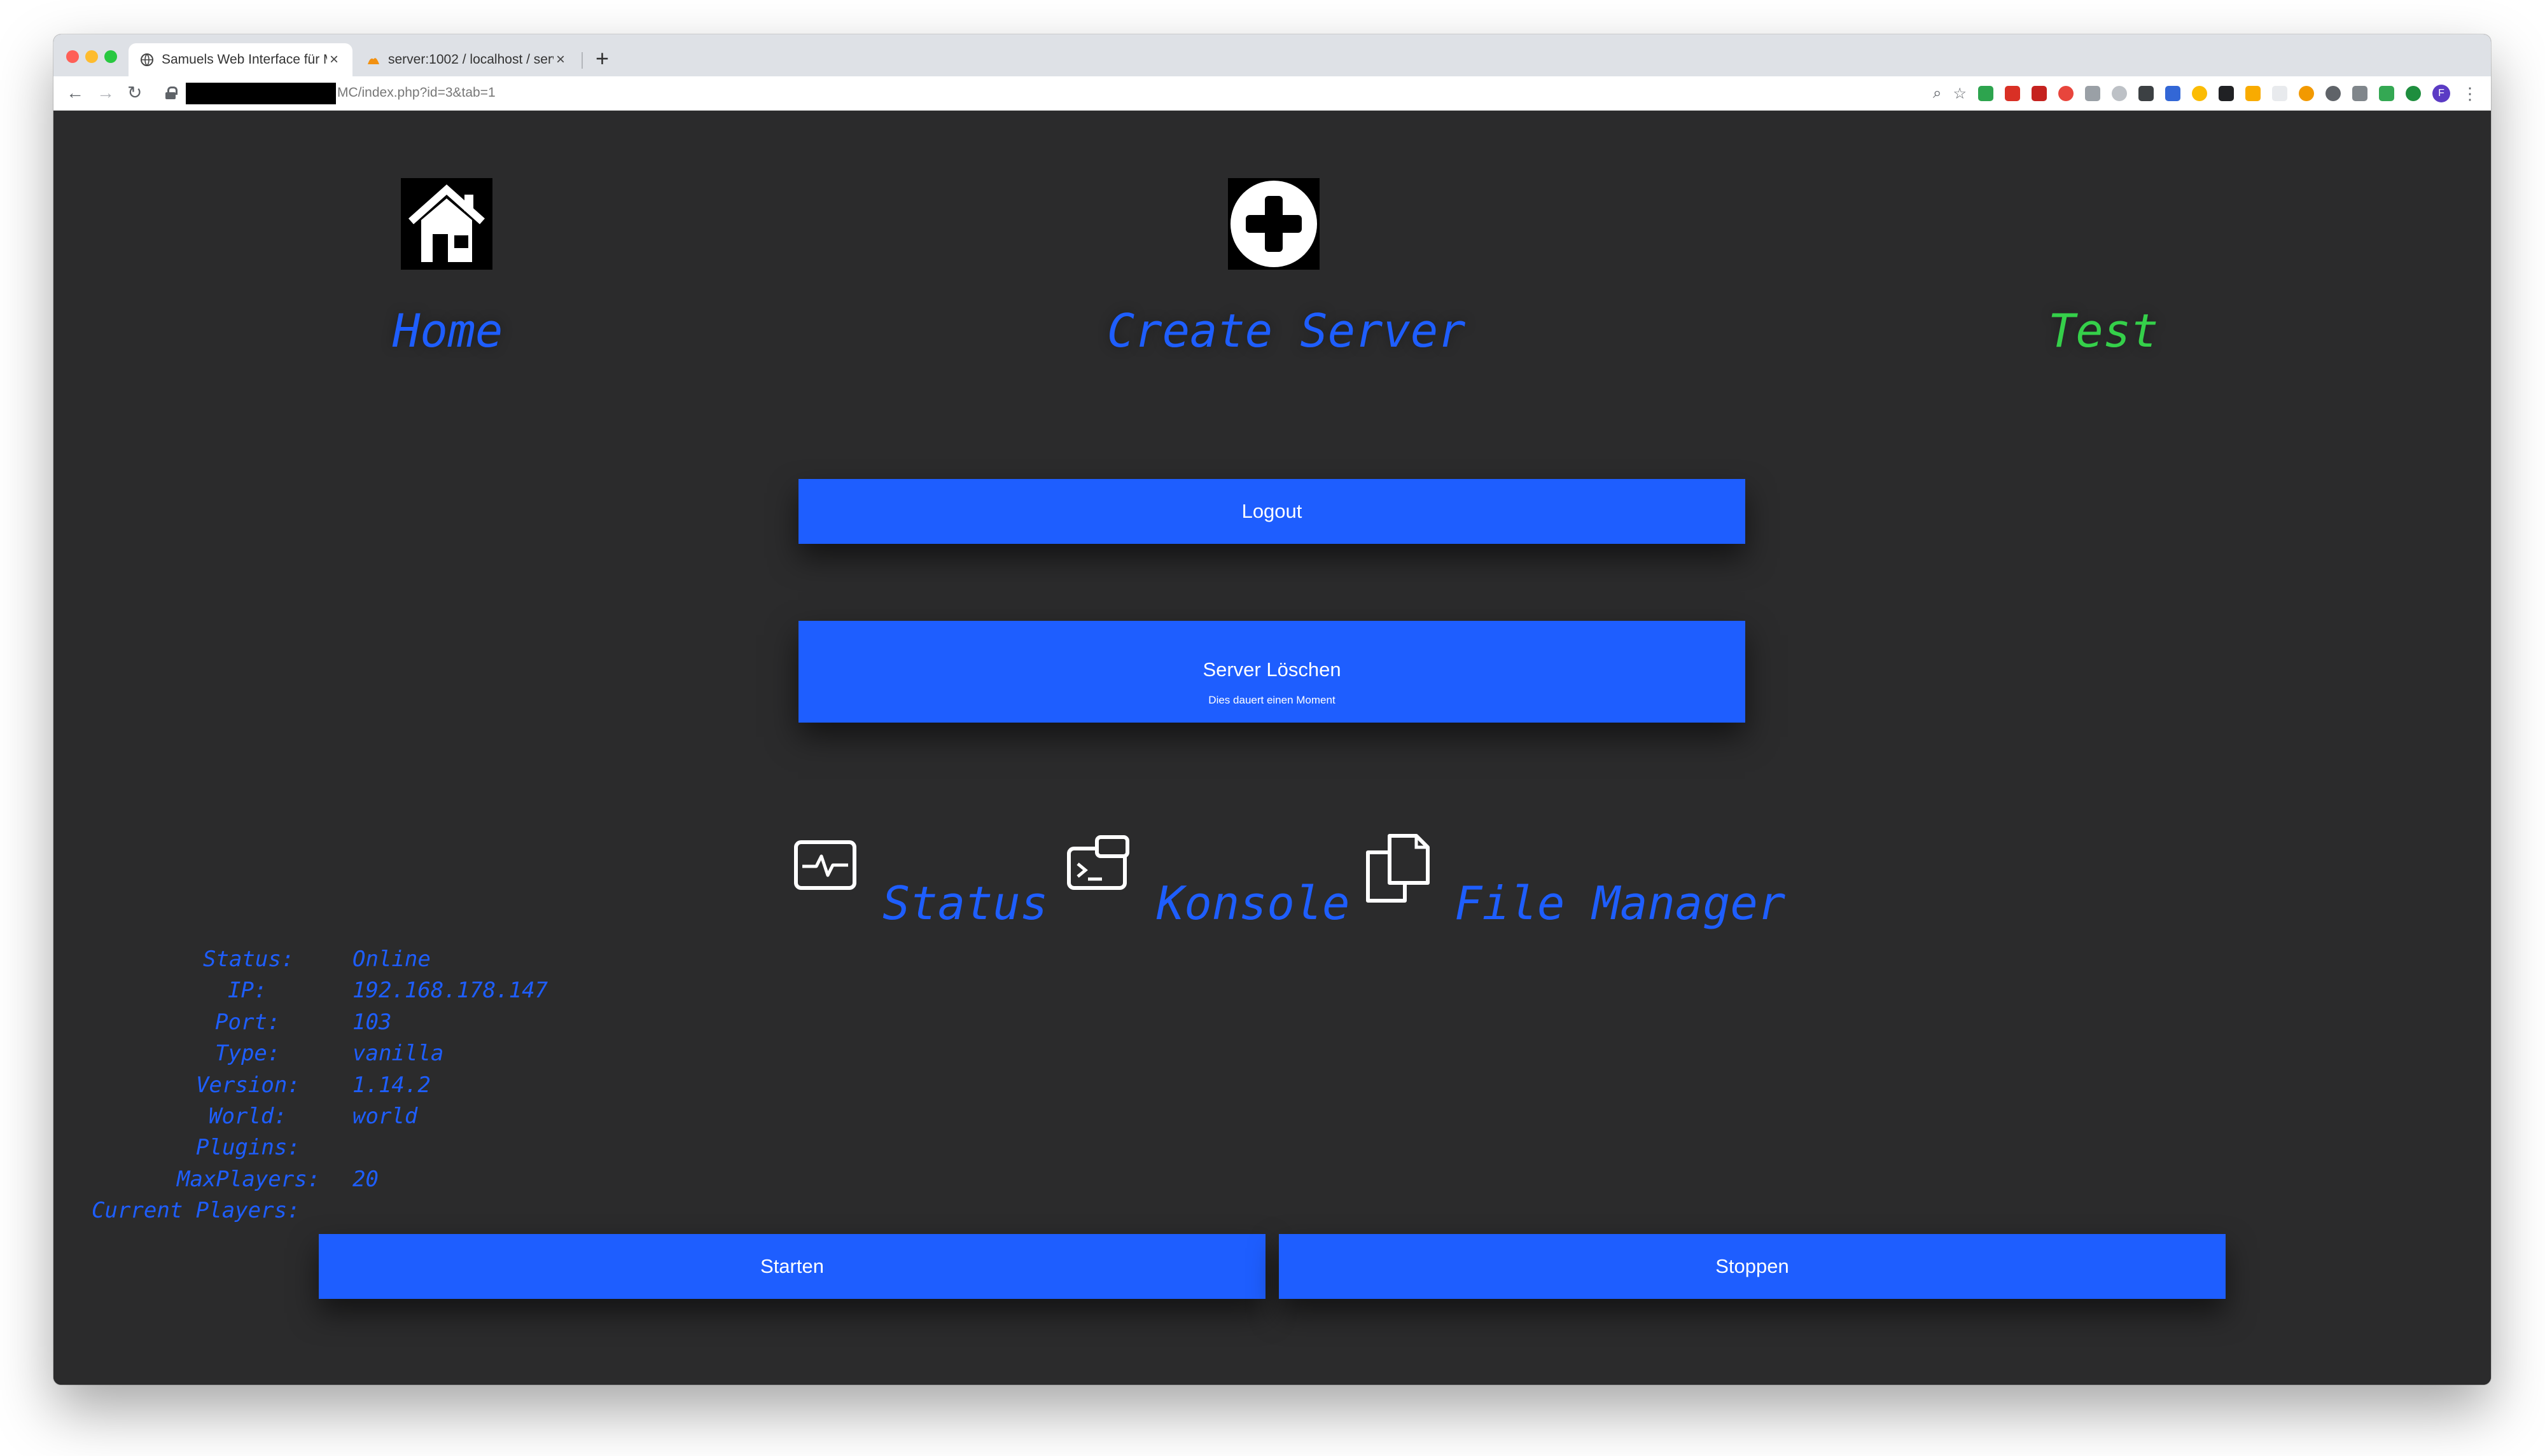 This screenshot has width=2545, height=1456. What do you see at coordinates (110, 56) in the screenshot?
I see `maximize-window-button` at bounding box center [110, 56].